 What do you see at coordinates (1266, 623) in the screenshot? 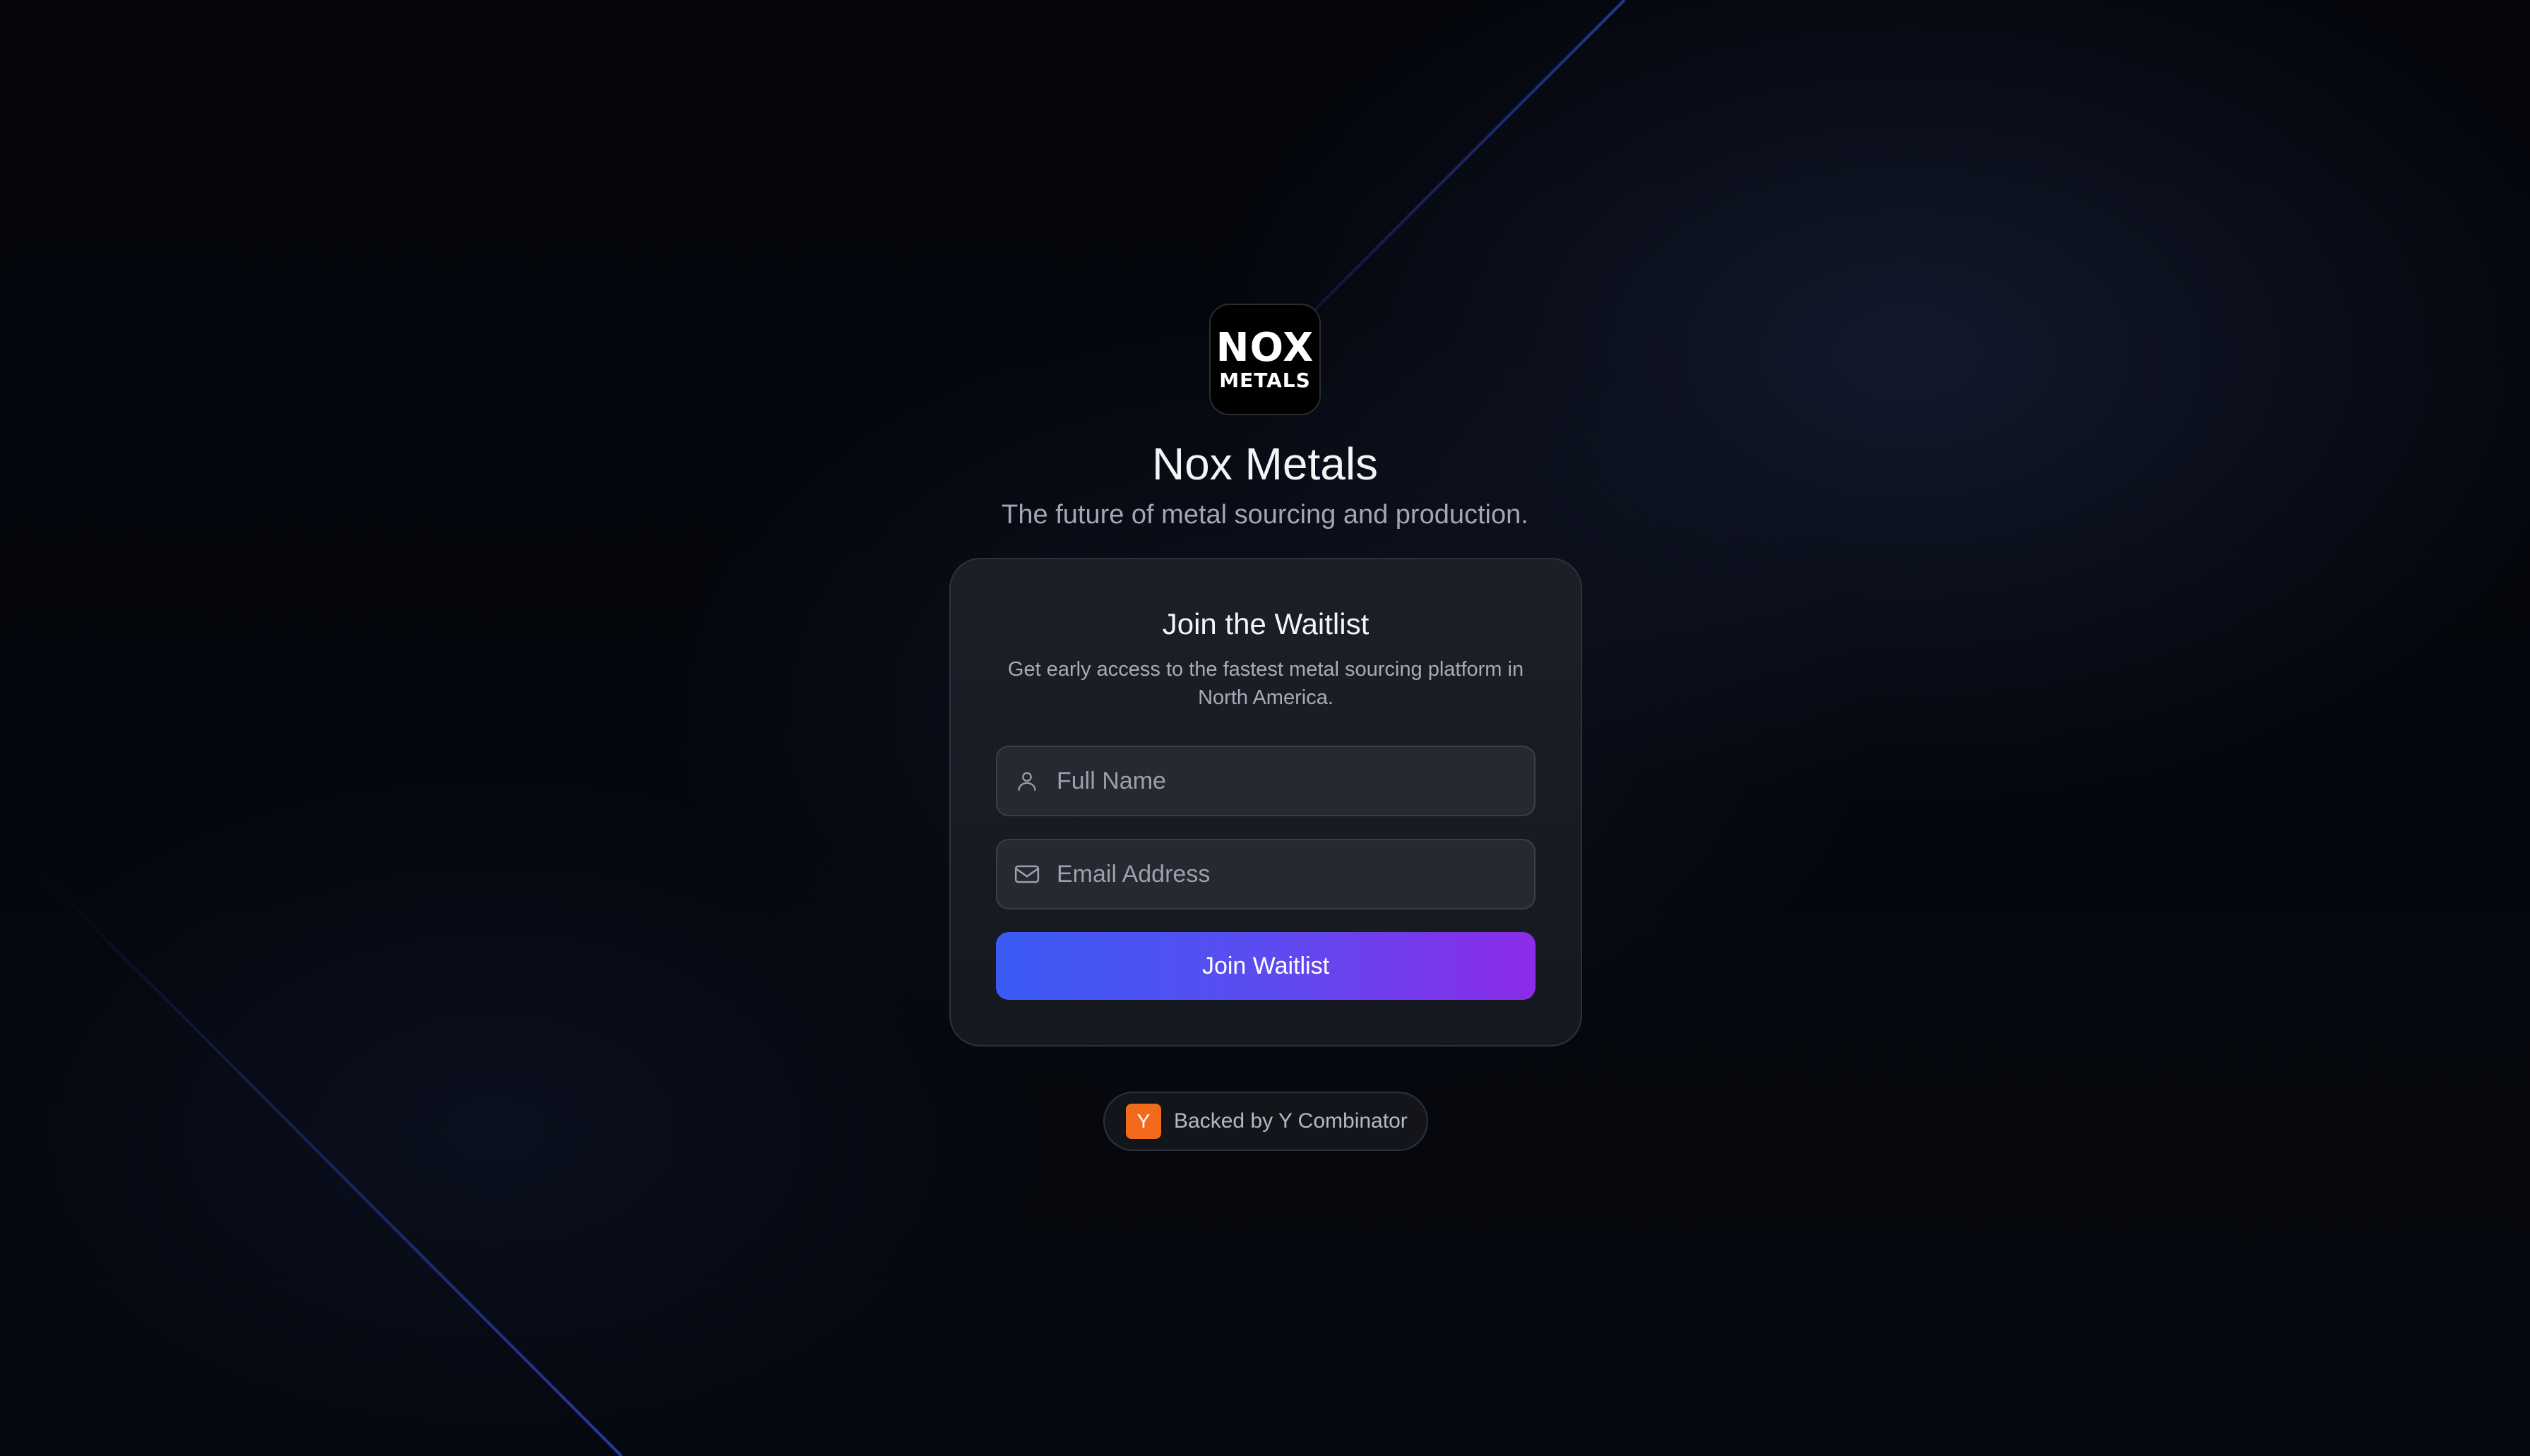
I see `card-title: Join the Waitlist` at bounding box center [1266, 623].